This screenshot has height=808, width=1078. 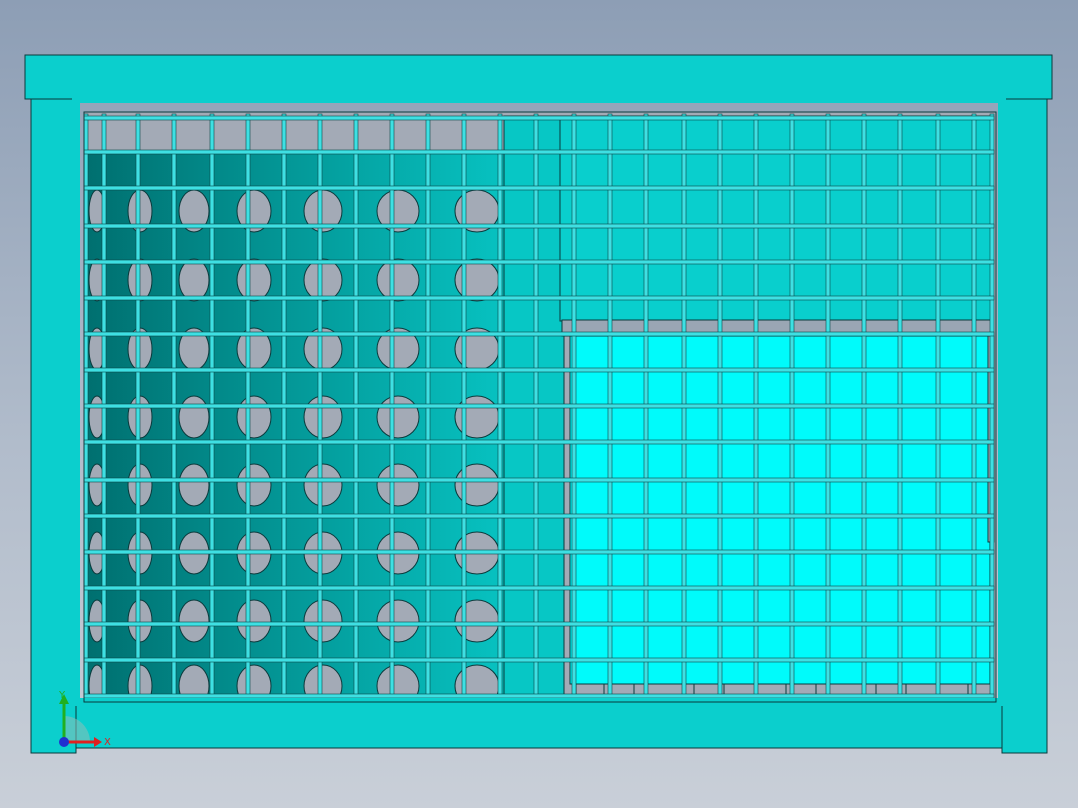 I want to click on frame-top-beam, so click(x=538, y=77).